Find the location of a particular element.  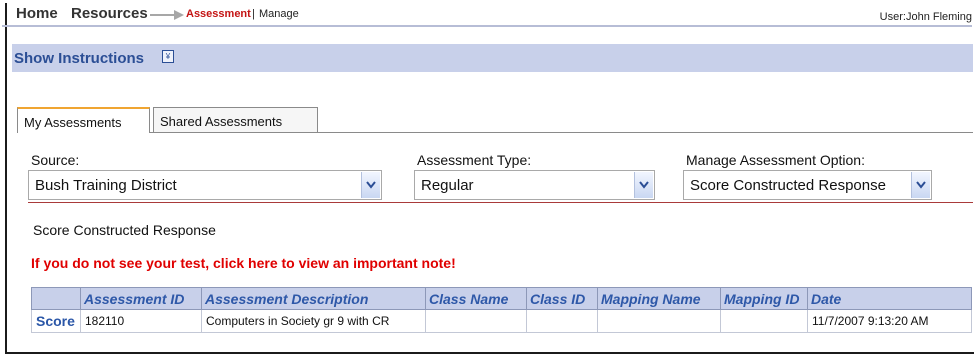

tab-my-assessments: My Assessments is located at coordinates (83, 120).